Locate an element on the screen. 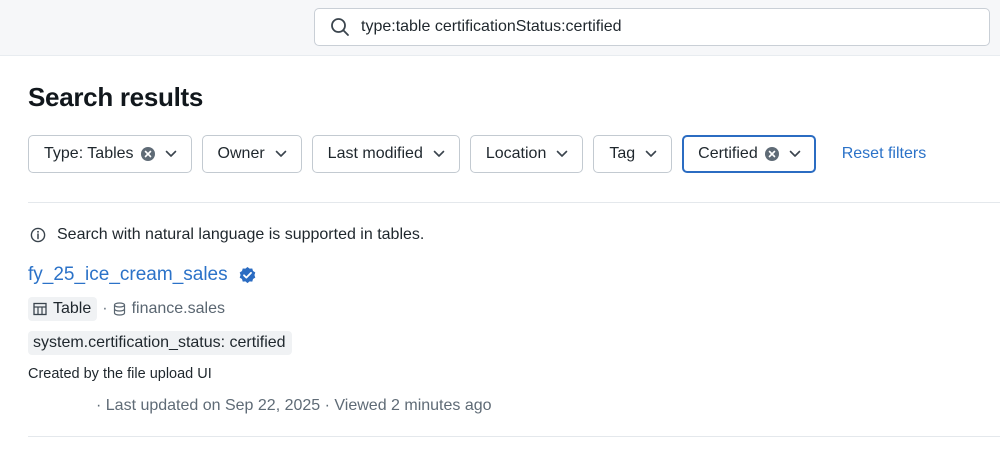 The image size is (1000, 457). top-bar is located at coordinates (500, 28).